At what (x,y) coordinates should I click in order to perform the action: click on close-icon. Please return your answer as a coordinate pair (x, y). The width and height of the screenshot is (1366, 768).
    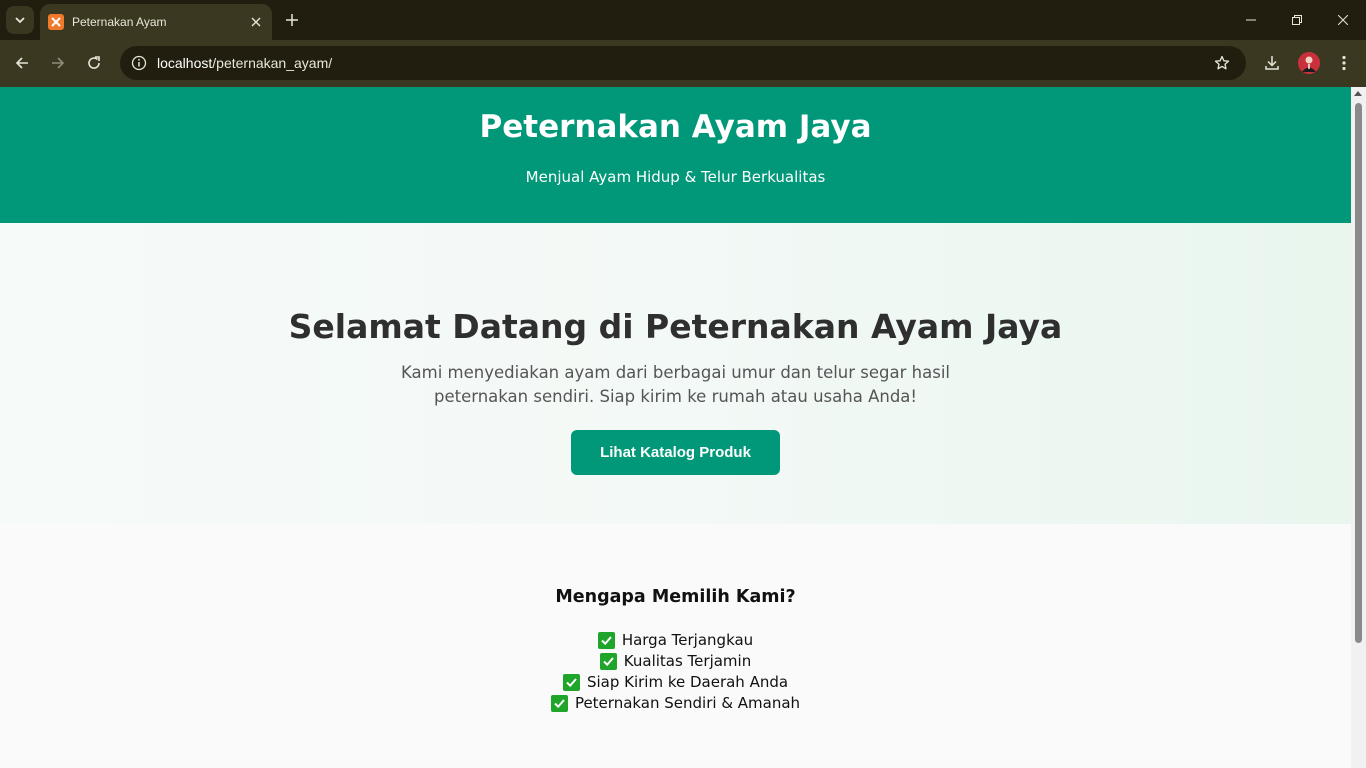
    Looking at the image, I should click on (256, 22).